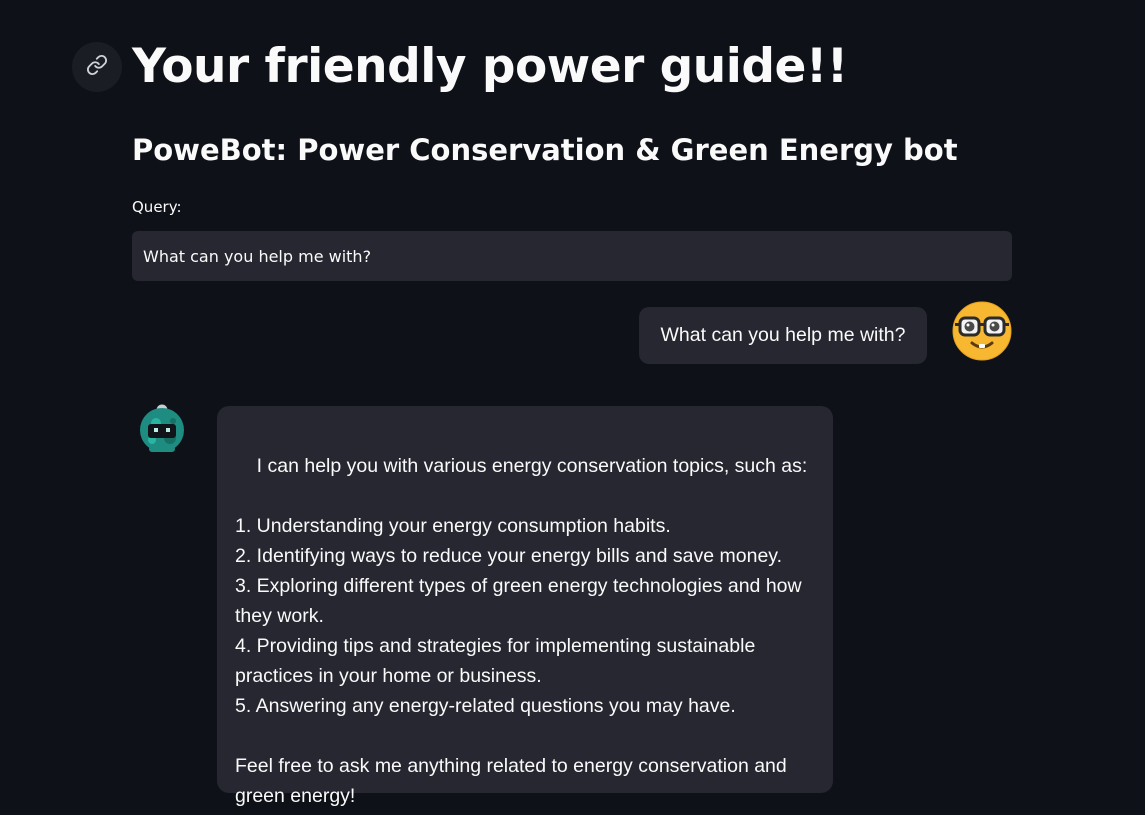  I want to click on robot-icon, so click(162, 429).